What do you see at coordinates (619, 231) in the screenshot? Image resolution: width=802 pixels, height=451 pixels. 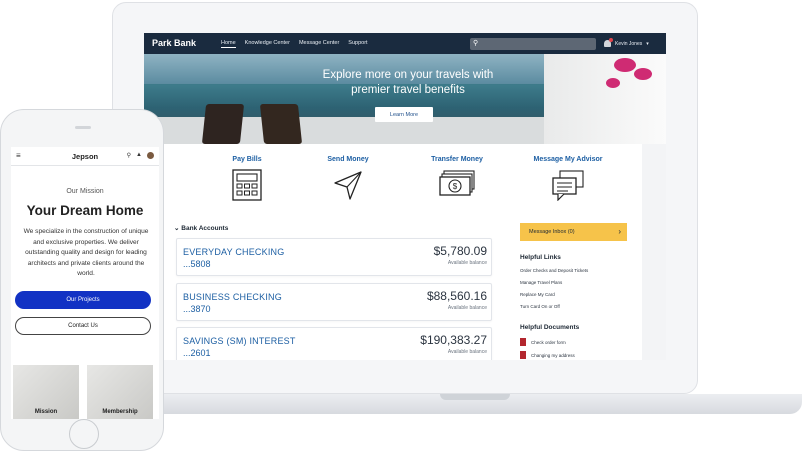 I see `chevron-right-icon: ›` at bounding box center [619, 231].